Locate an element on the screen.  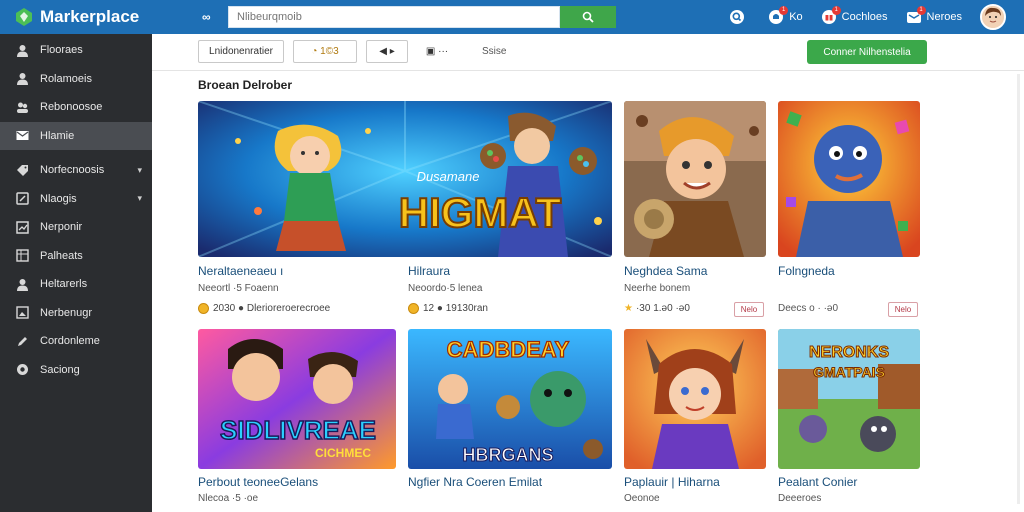
card-meta: ★ ·30 1.ǝ0 ·ǝ0 is located at coordinates (657, 308).